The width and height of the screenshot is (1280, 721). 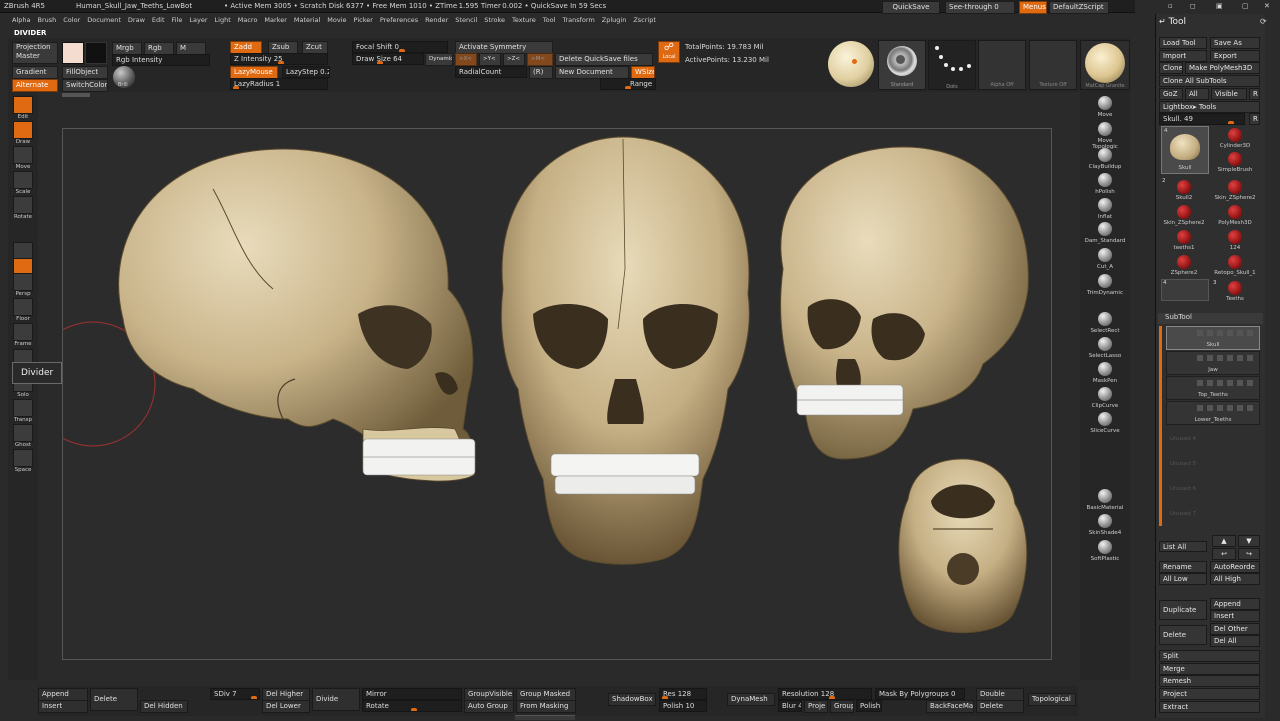 I want to click on extract-button: Extract, so click(x=1209, y=707).